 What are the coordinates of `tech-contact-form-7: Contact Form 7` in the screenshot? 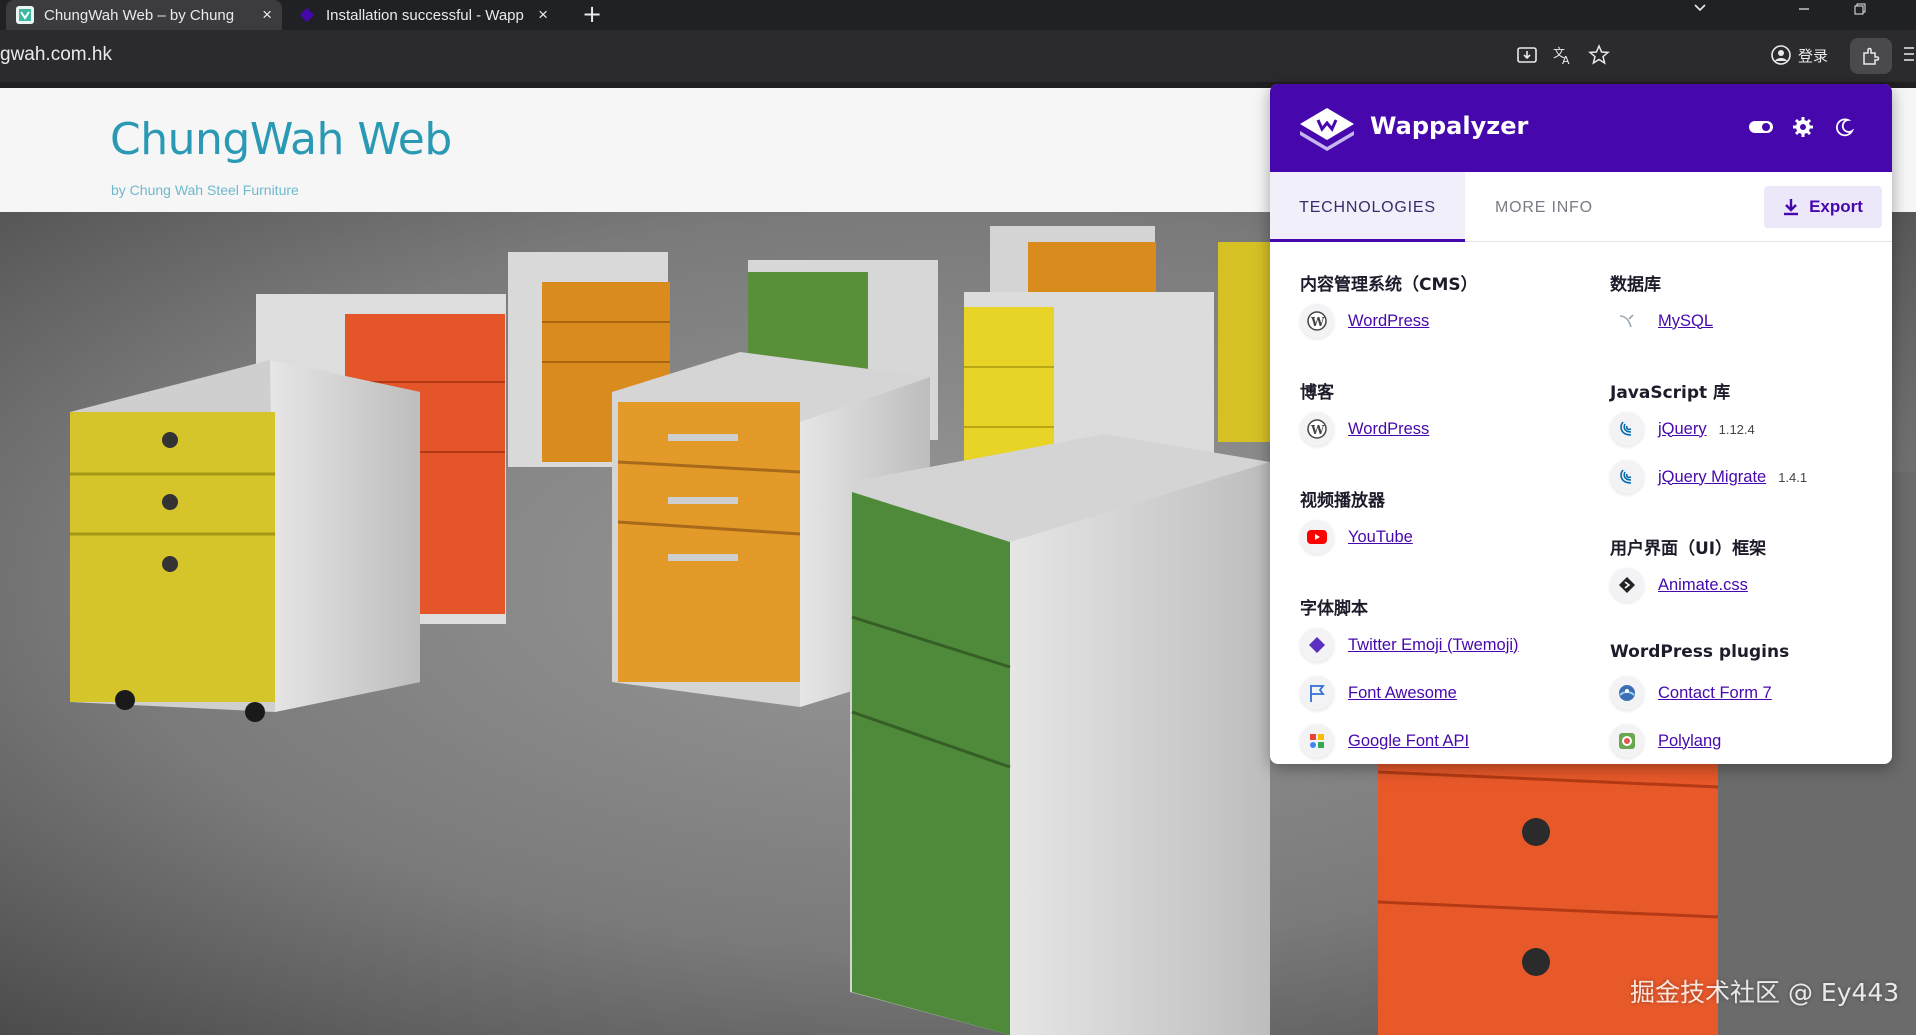 It's located at (1691, 693).